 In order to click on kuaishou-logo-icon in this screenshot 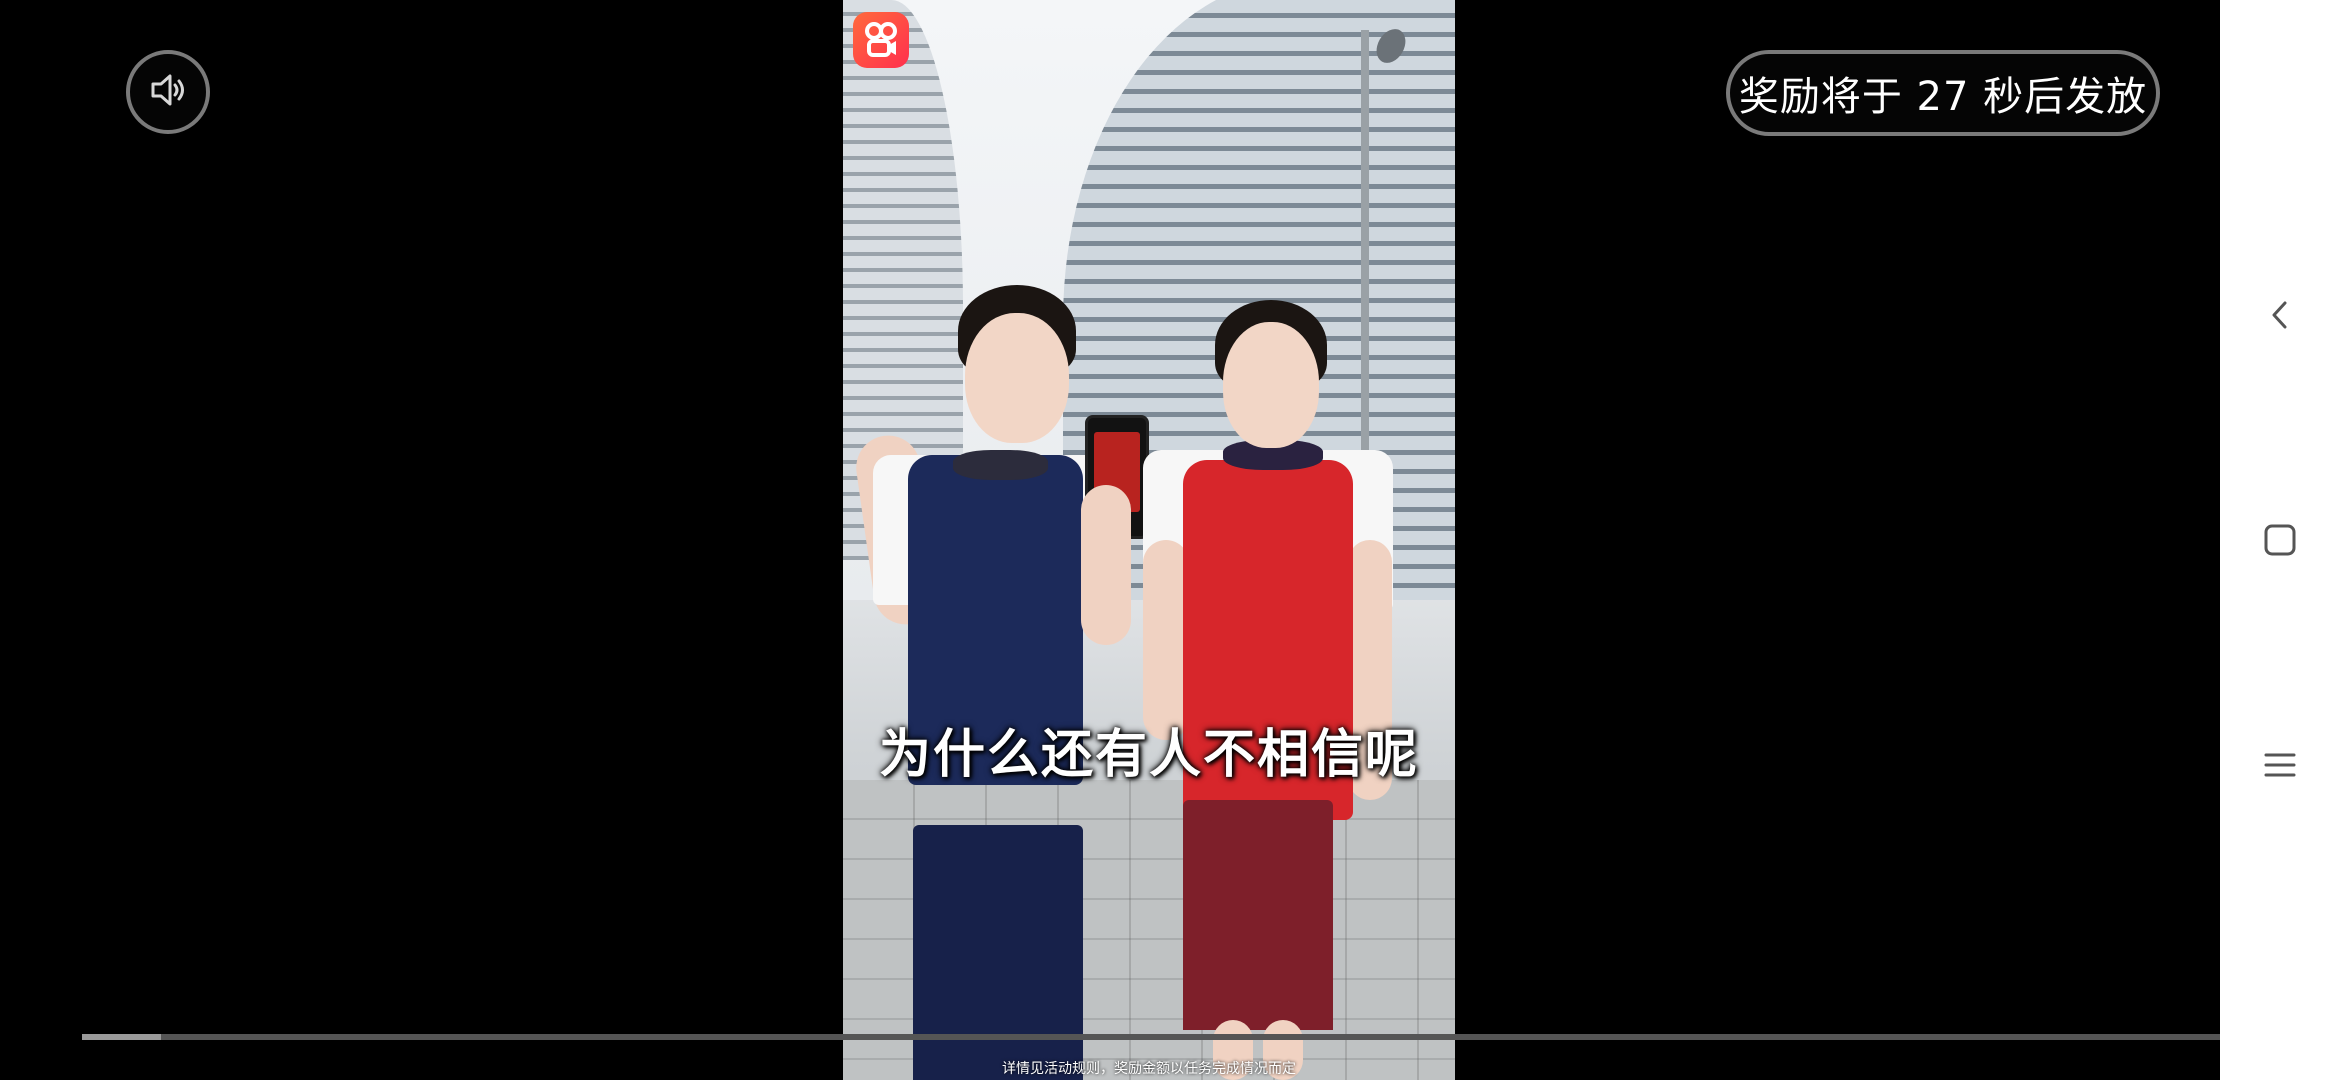, I will do `click(881, 40)`.